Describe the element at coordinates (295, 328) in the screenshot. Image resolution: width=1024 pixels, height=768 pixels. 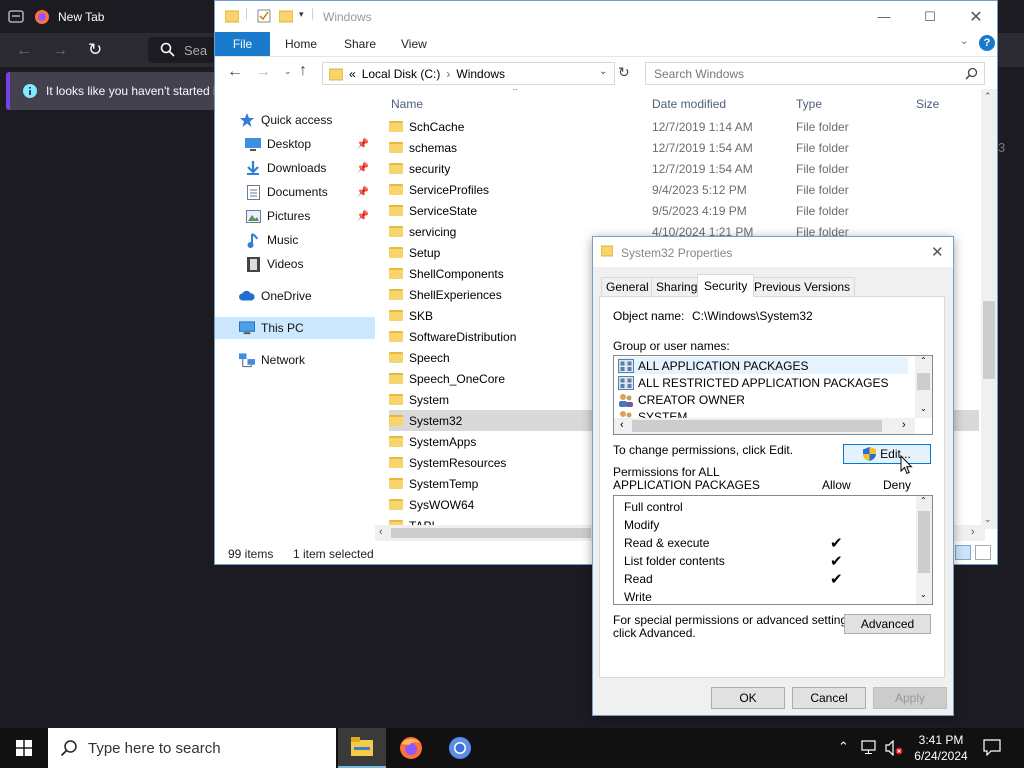
I see `nav-item-this-pc: This PC` at that location.